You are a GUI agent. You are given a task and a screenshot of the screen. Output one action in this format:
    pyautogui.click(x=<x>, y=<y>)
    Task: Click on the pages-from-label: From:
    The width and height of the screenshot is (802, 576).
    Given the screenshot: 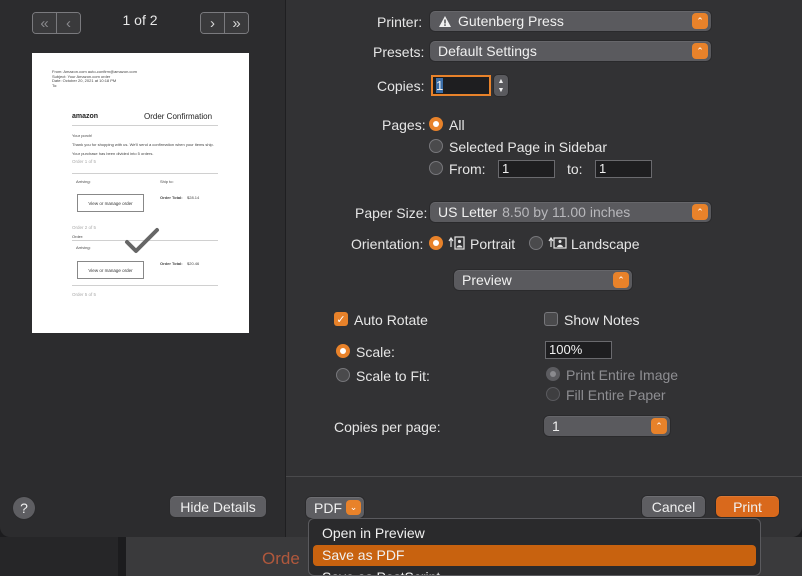 What is the action you would take?
    pyautogui.click(x=467, y=169)
    